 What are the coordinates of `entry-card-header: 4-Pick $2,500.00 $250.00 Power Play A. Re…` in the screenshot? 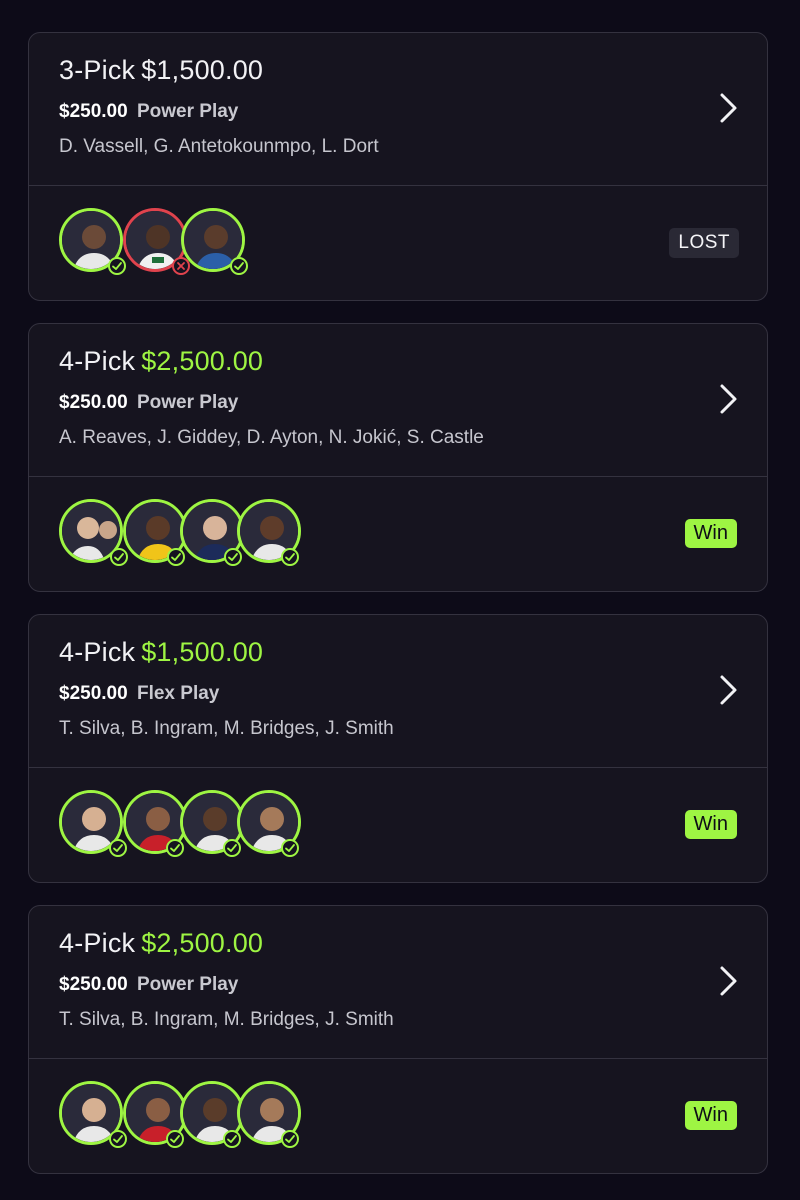 It's located at (398, 400).